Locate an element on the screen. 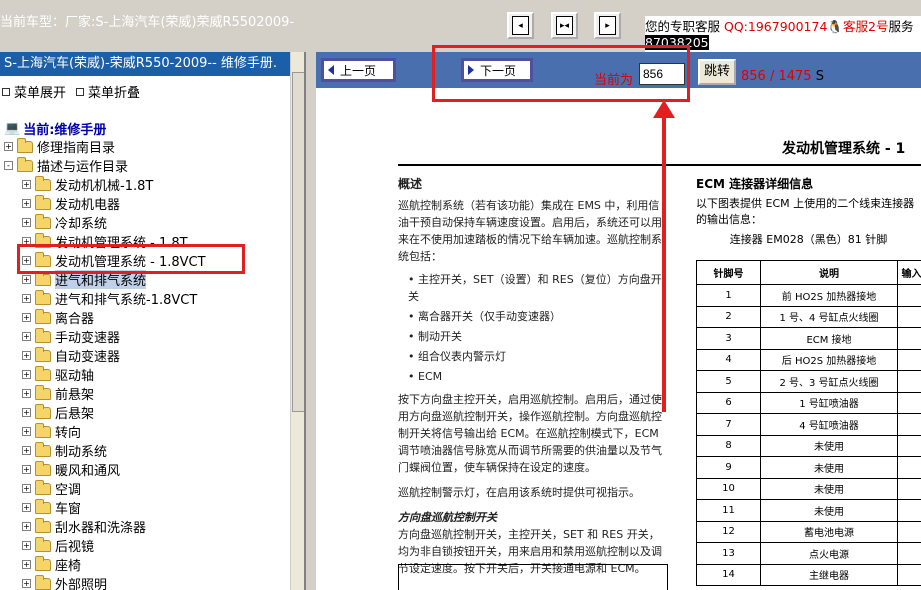 The height and width of the screenshot is (590, 921). tree-item: + 冷却系统 is located at coordinates (64, 222).